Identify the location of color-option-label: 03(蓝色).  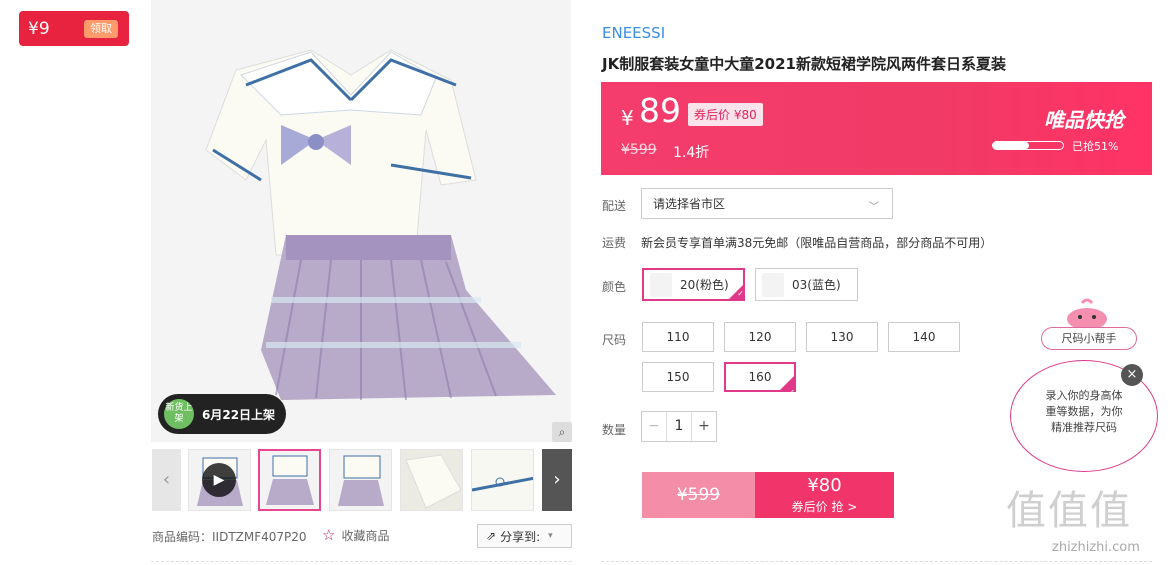
(816, 285).